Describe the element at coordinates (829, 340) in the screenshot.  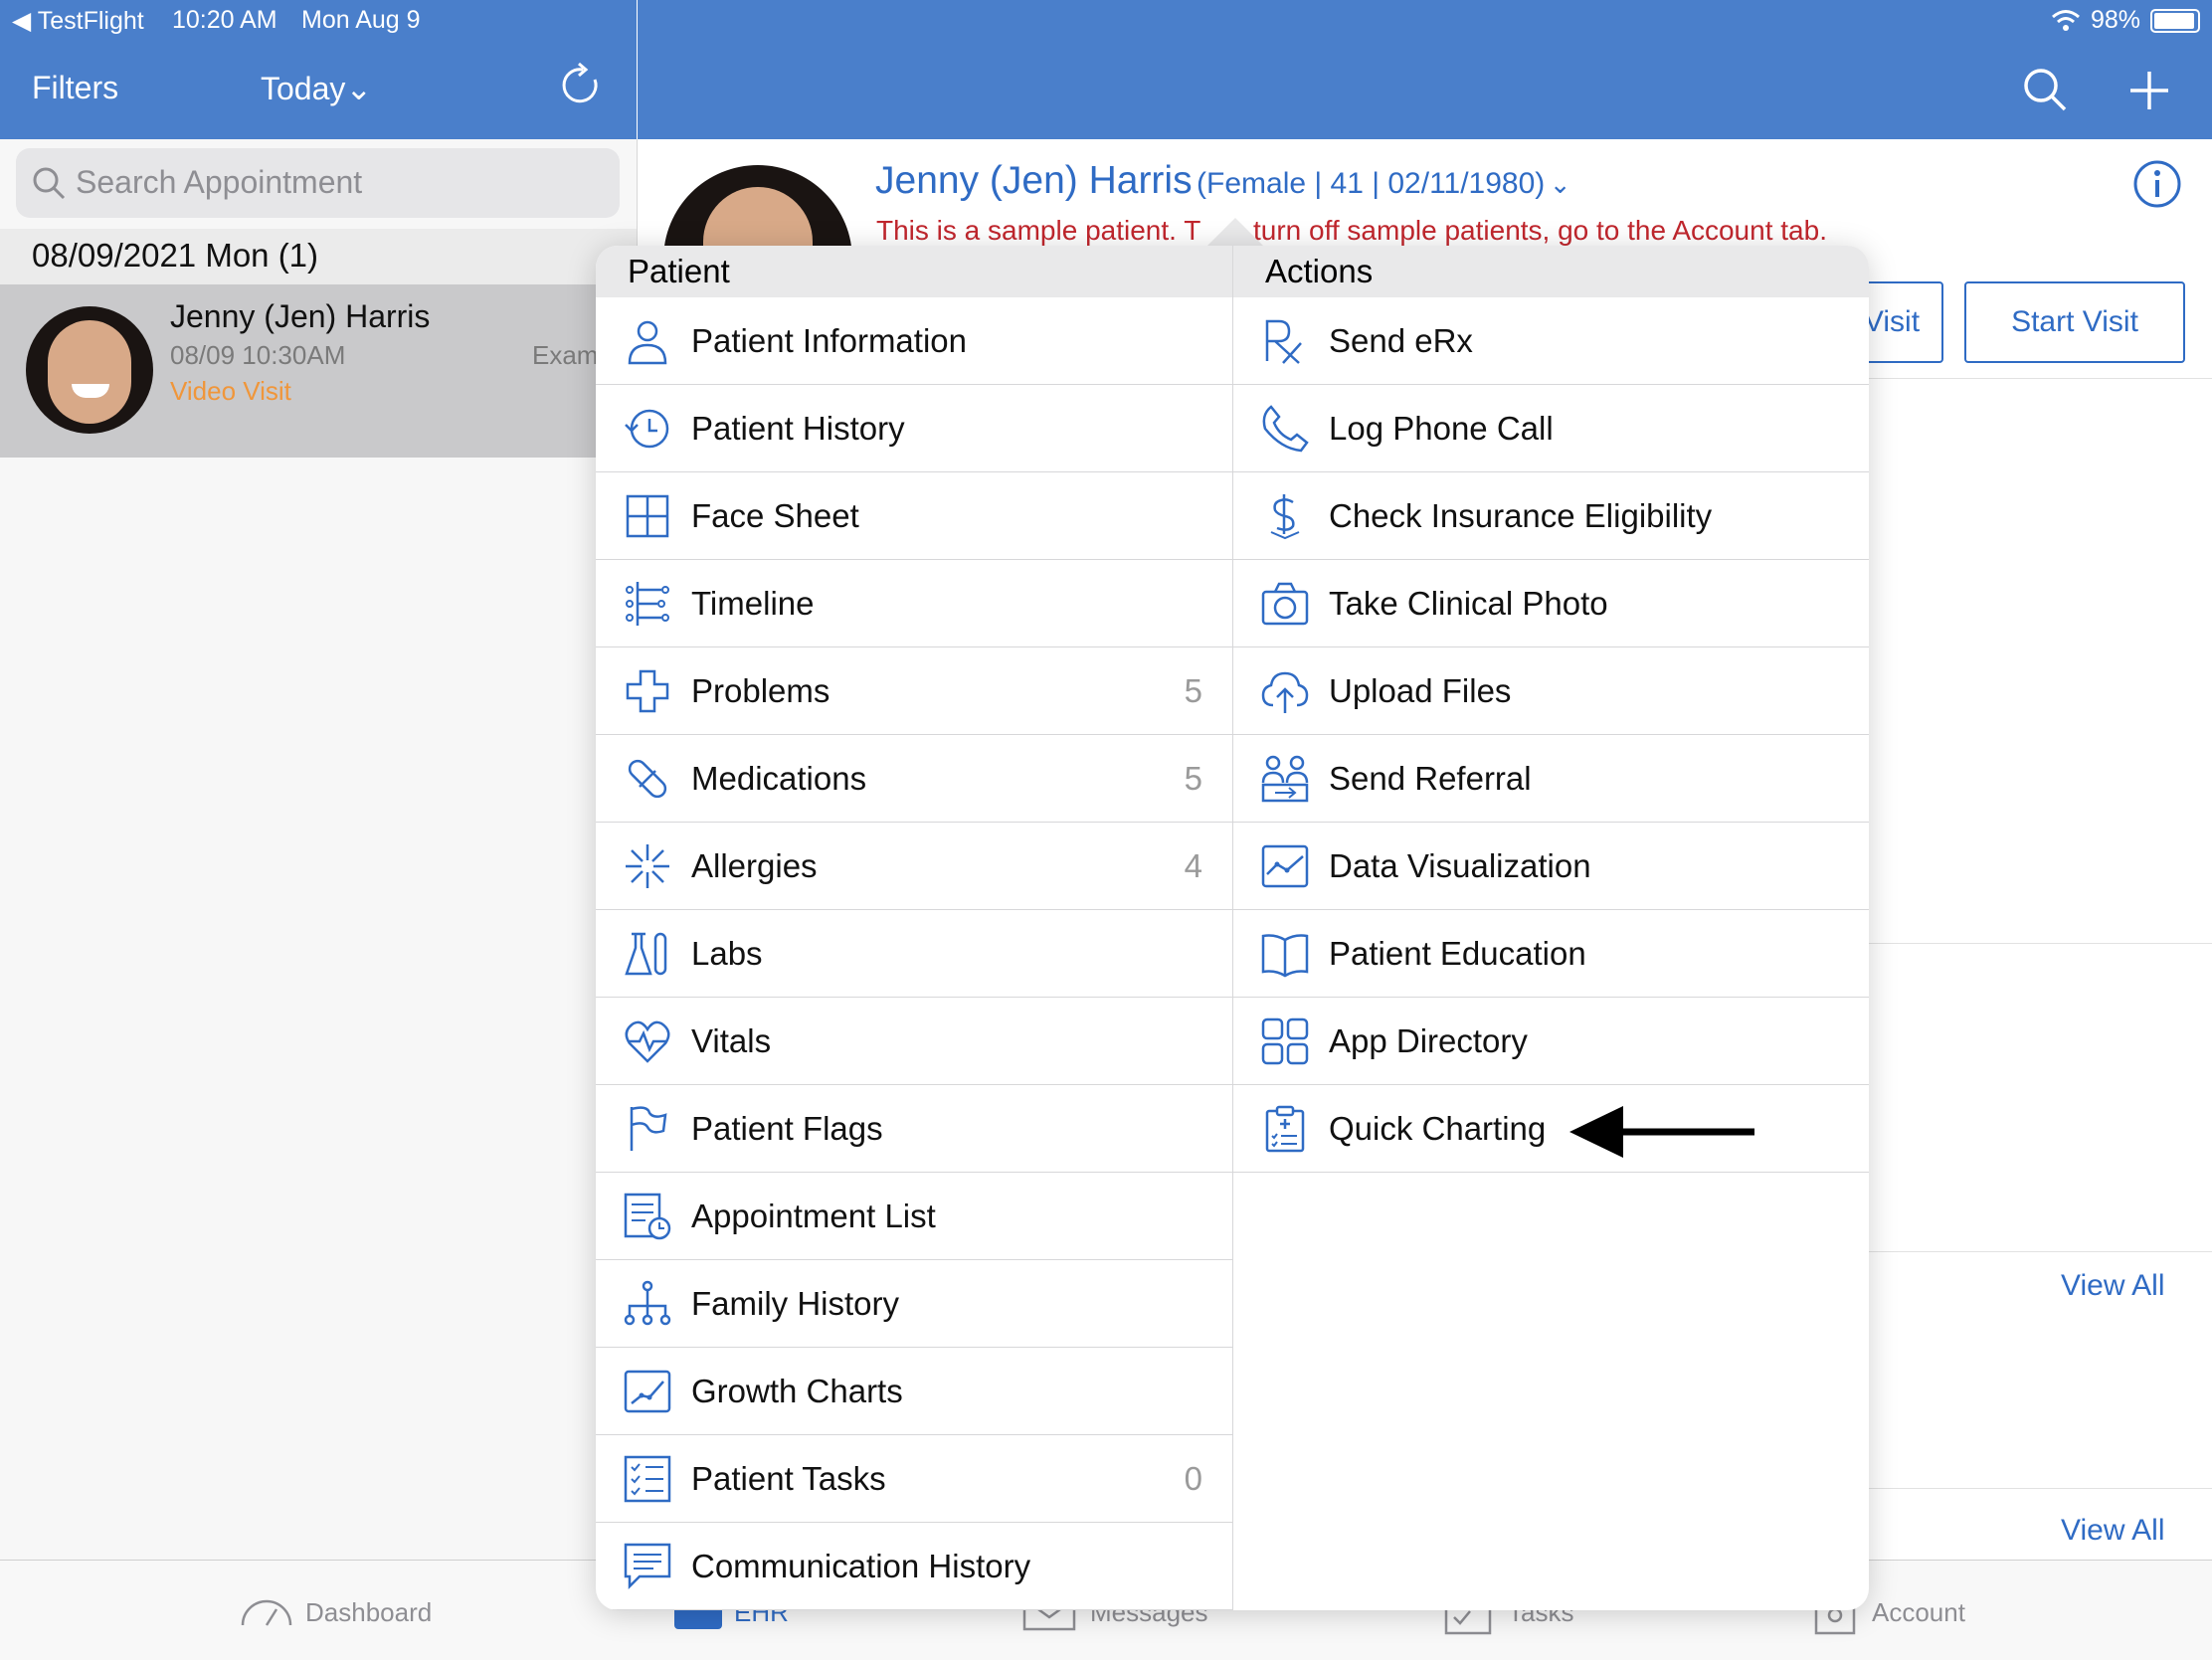
I see `menu-item-label: Patient Information` at that location.